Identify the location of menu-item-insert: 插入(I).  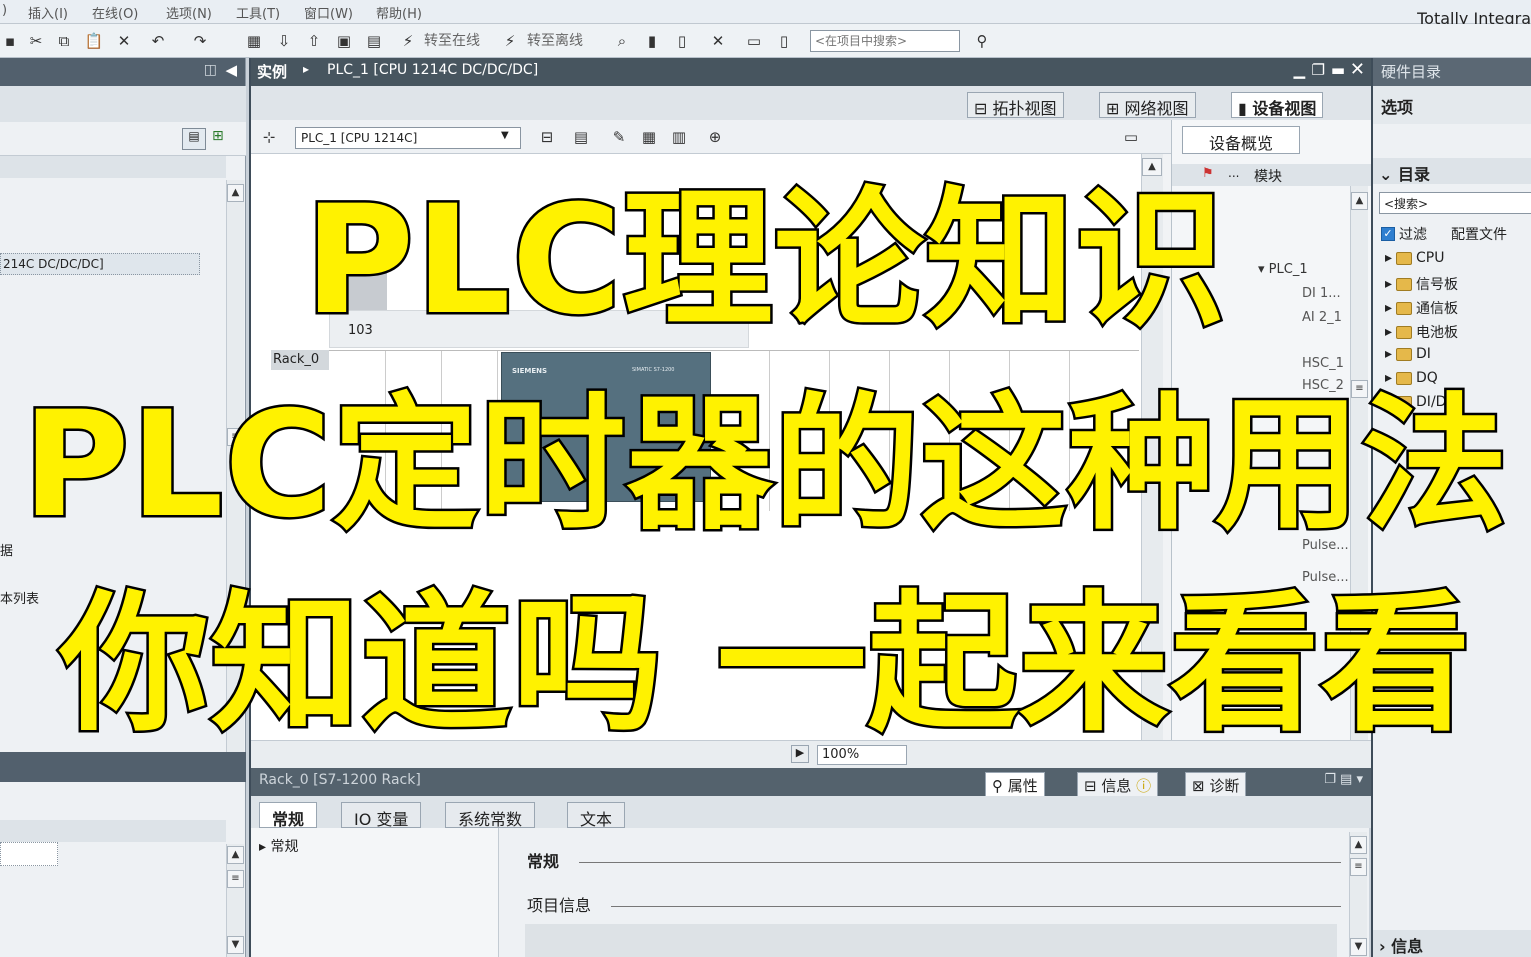
(48, 12).